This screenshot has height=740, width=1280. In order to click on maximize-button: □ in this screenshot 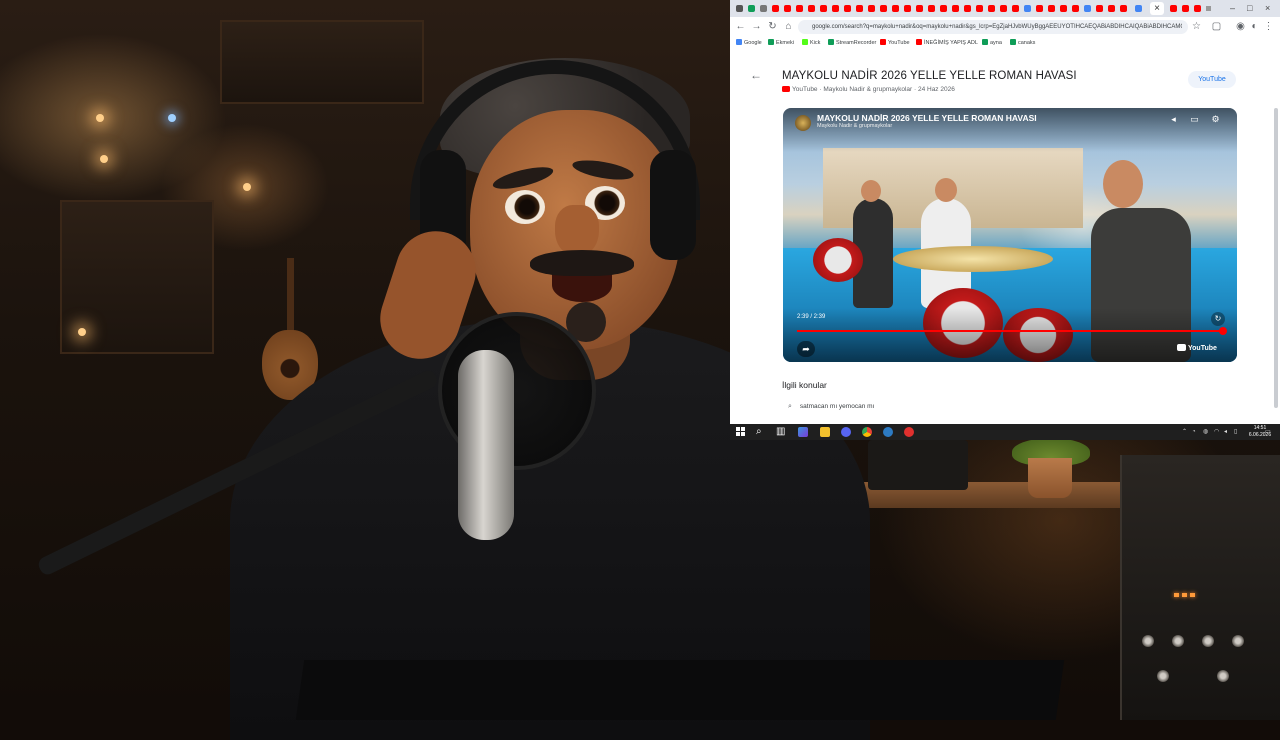, I will do `click(1249, 8)`.